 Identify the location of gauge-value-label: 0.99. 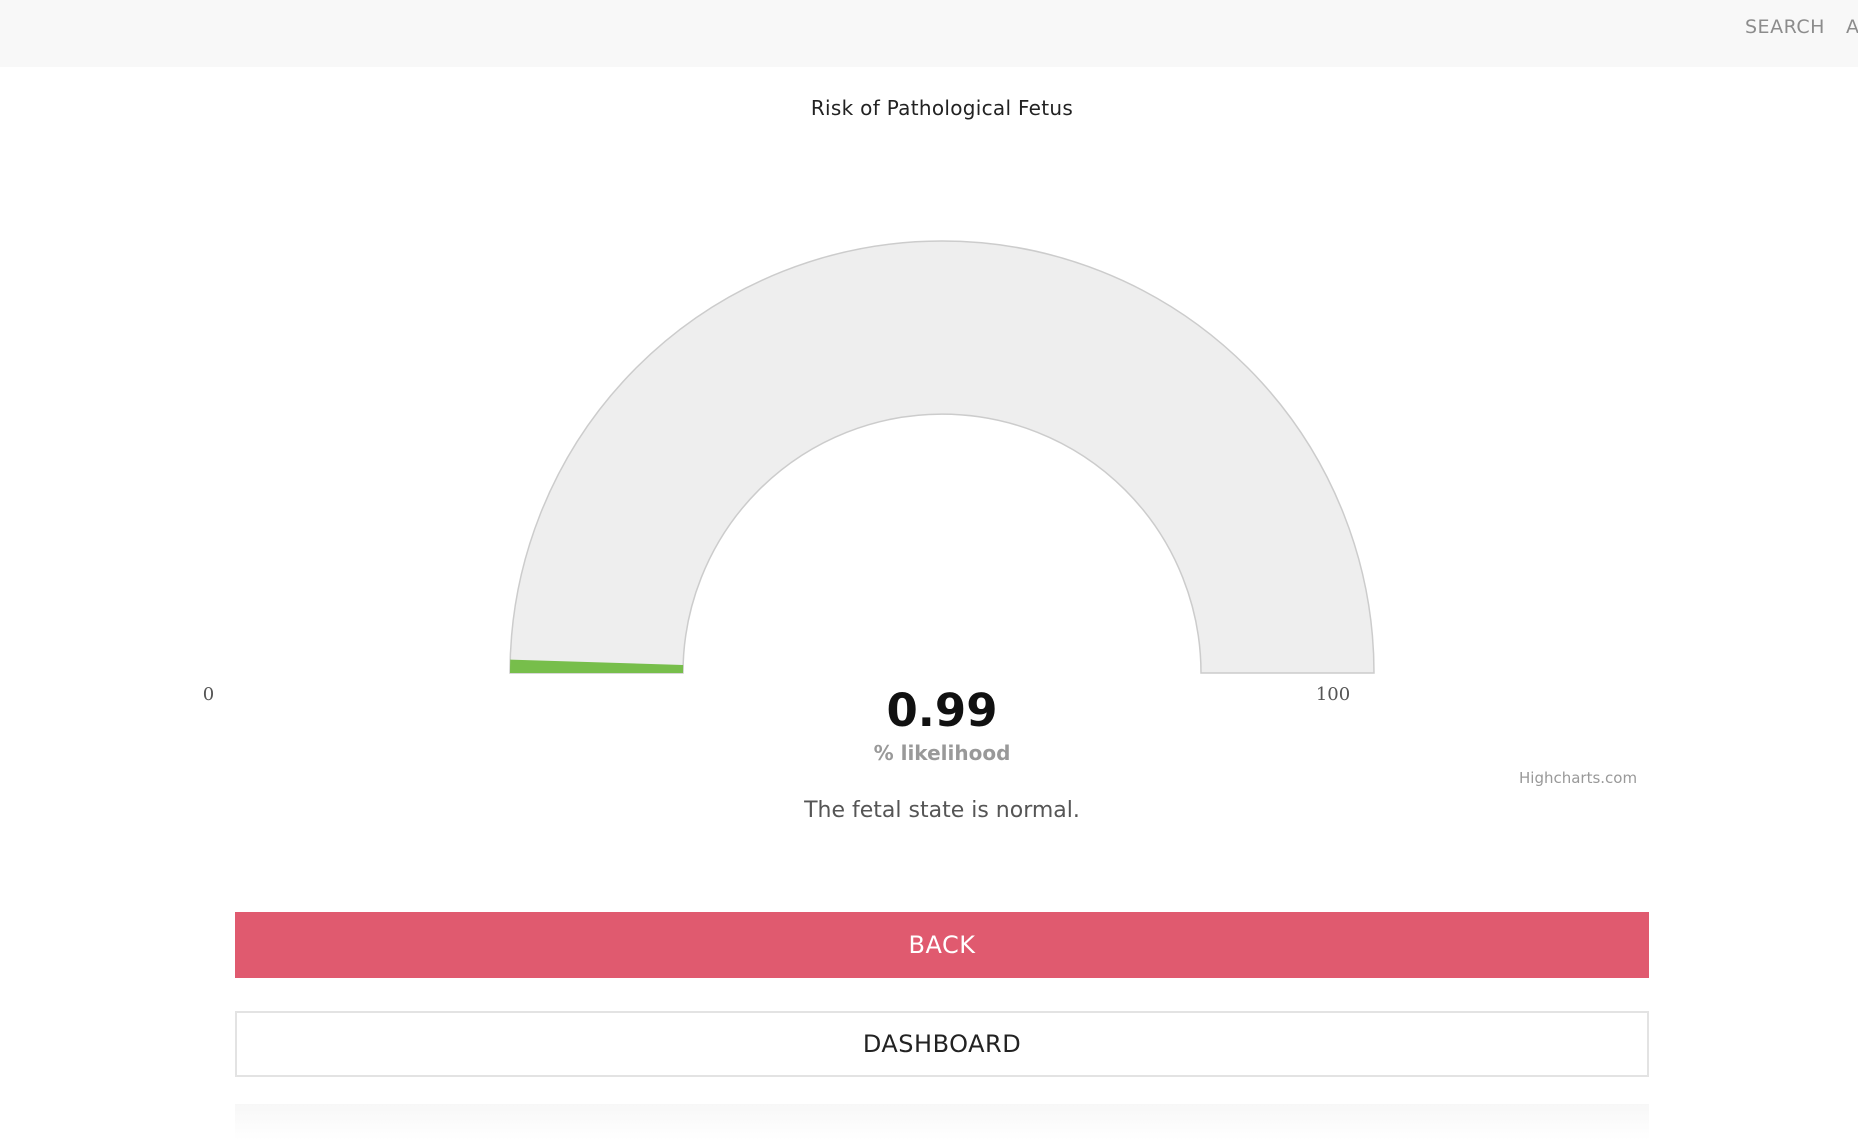
(942, 710).